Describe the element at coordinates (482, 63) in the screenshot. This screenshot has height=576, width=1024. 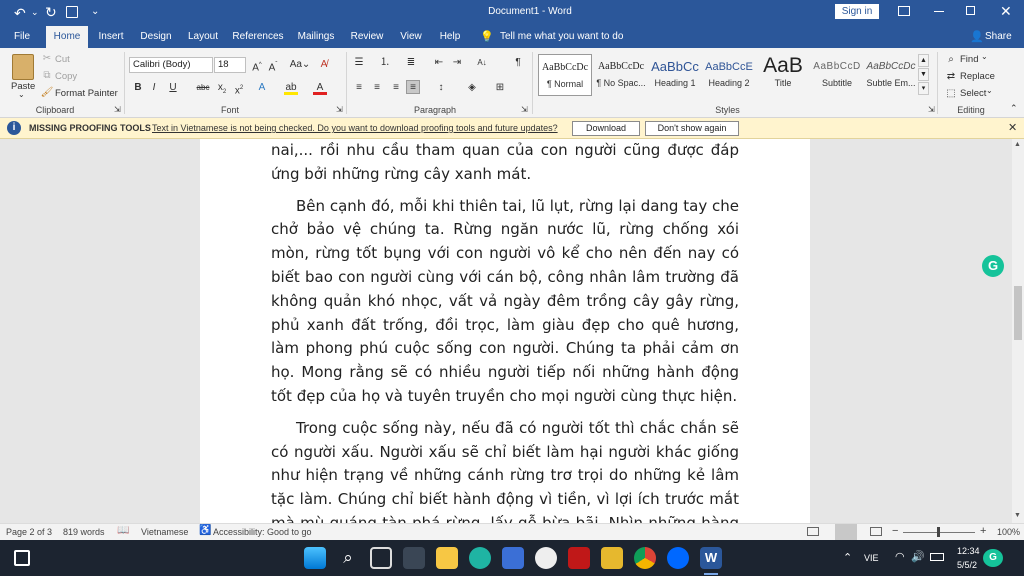
I see `sort-icon: A↓` at that location.